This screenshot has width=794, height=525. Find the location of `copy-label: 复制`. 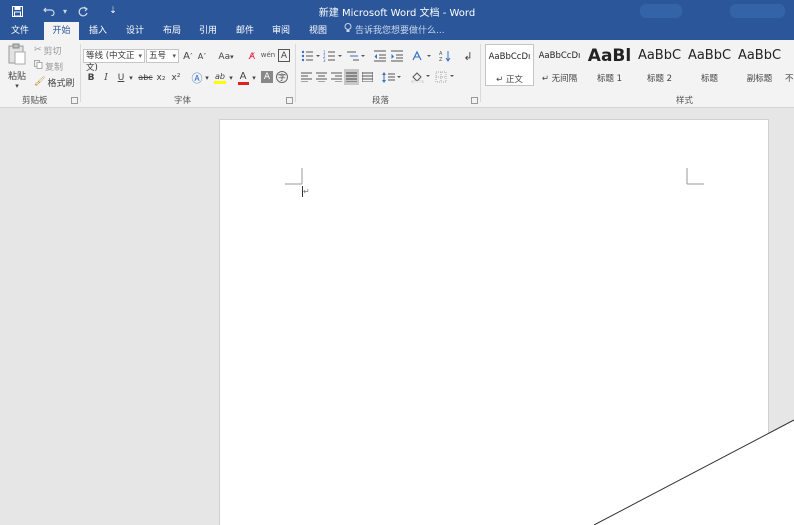

copy-label: 复制 is located at coordinates (54, 67).